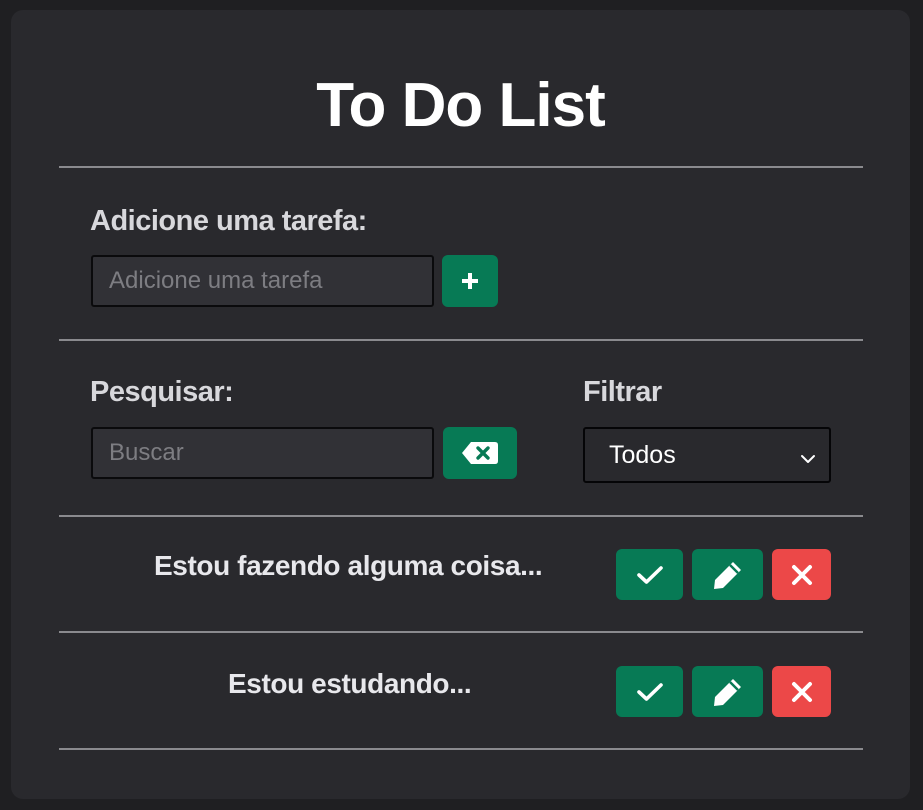 This screenshot has height=810, width=923. Describe the element at coordinates (460, 105) in the screenshot. I see `page-title: To Do List` at that location.